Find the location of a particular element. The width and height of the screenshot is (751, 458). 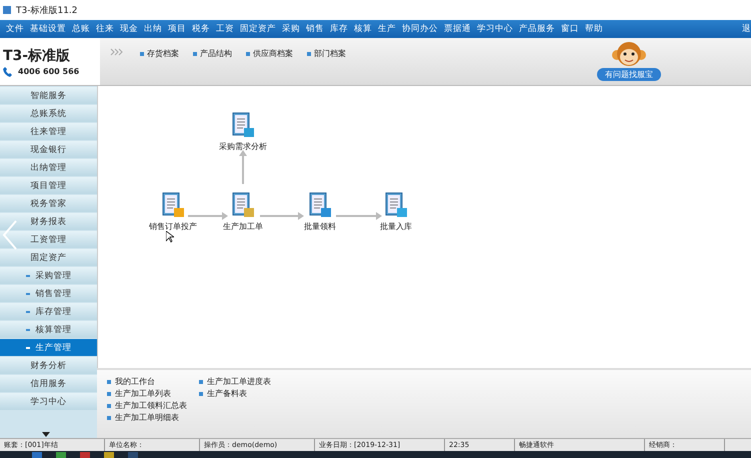

quick-link: 存货档案 is located at coordinates (159, 53).